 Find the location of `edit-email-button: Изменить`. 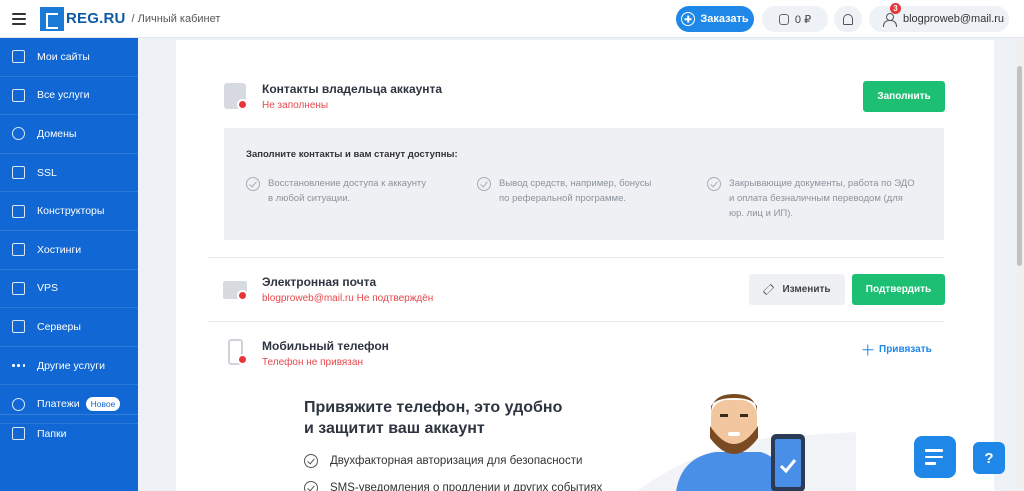

edit-email-button: Изменить is located at coordinates (797, 289).